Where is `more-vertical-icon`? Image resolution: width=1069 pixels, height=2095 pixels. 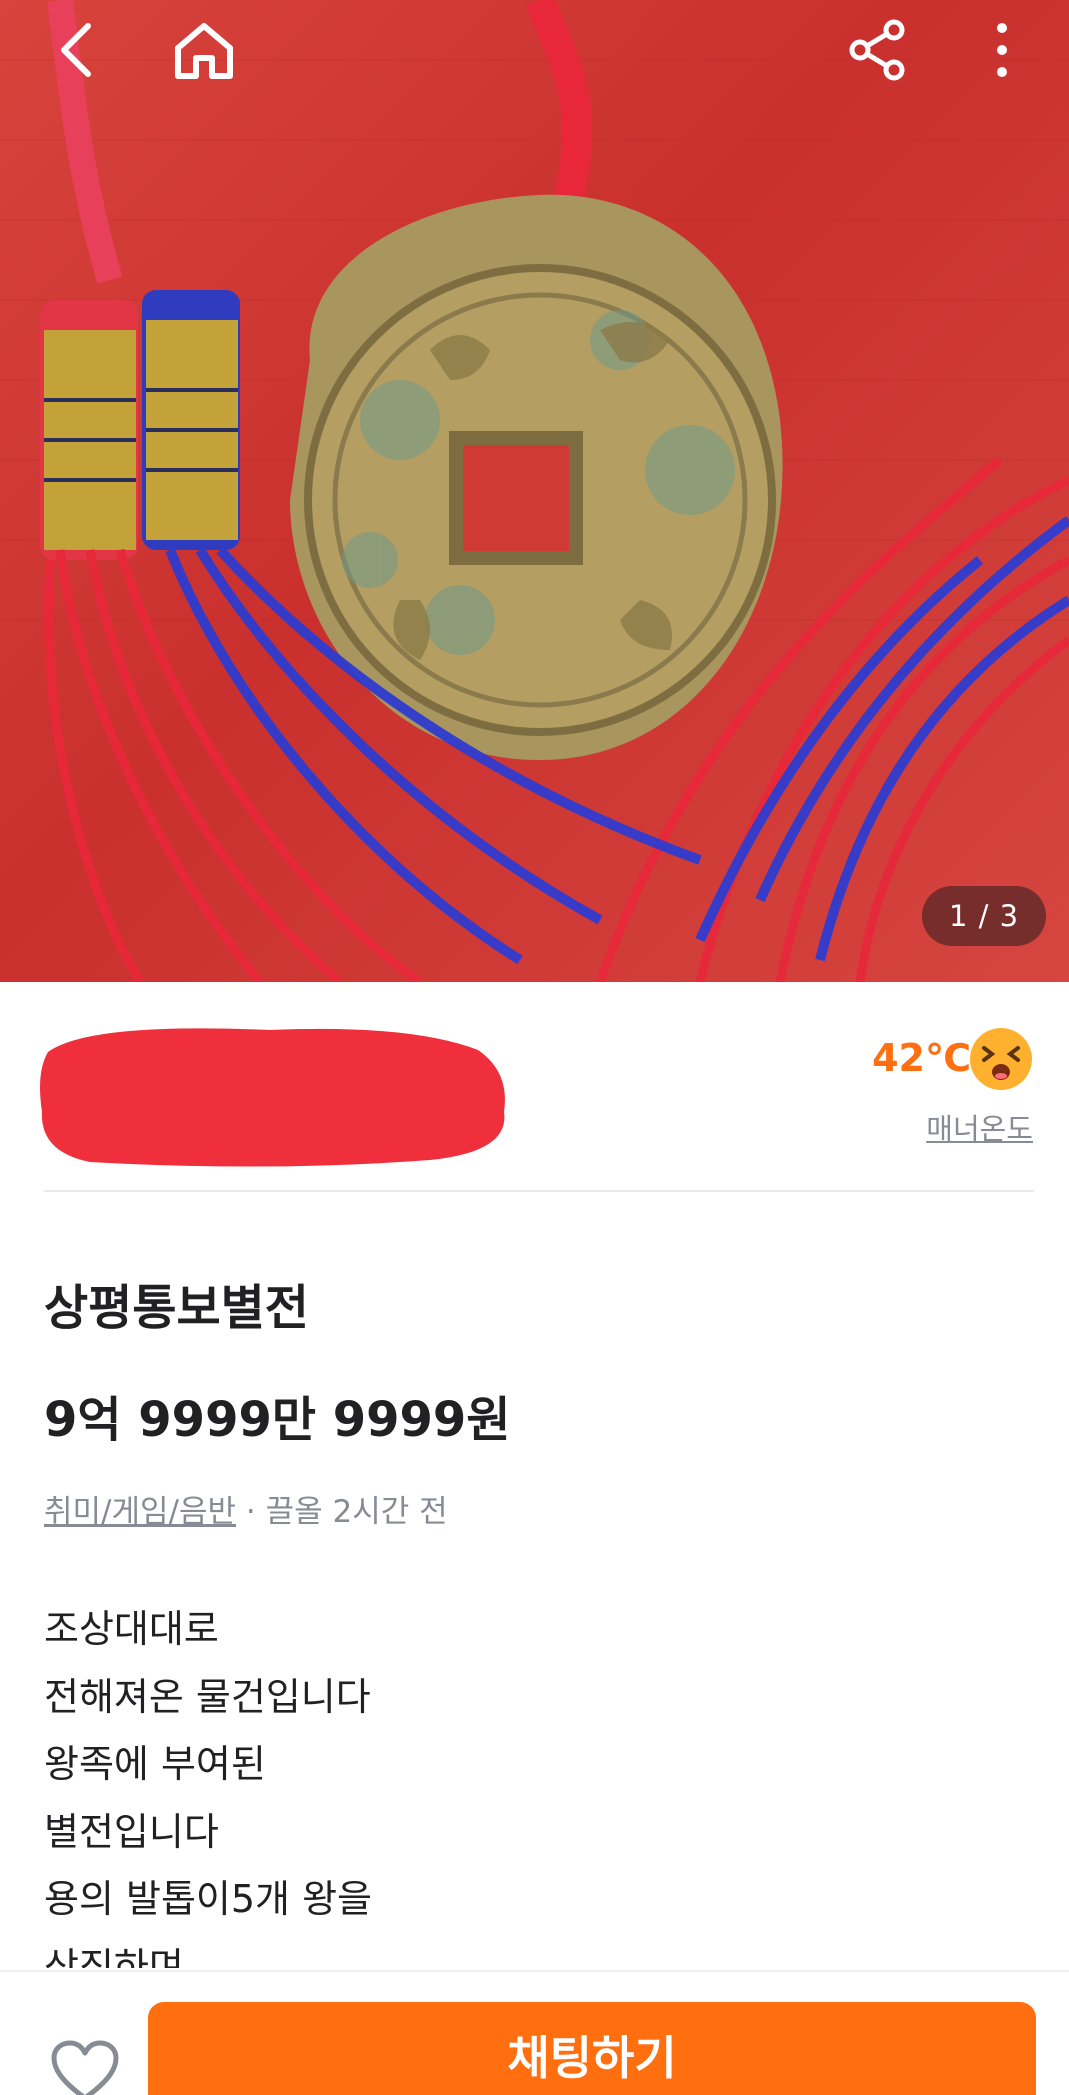 more-vertical-icon is located at coordinates (1002, 50).